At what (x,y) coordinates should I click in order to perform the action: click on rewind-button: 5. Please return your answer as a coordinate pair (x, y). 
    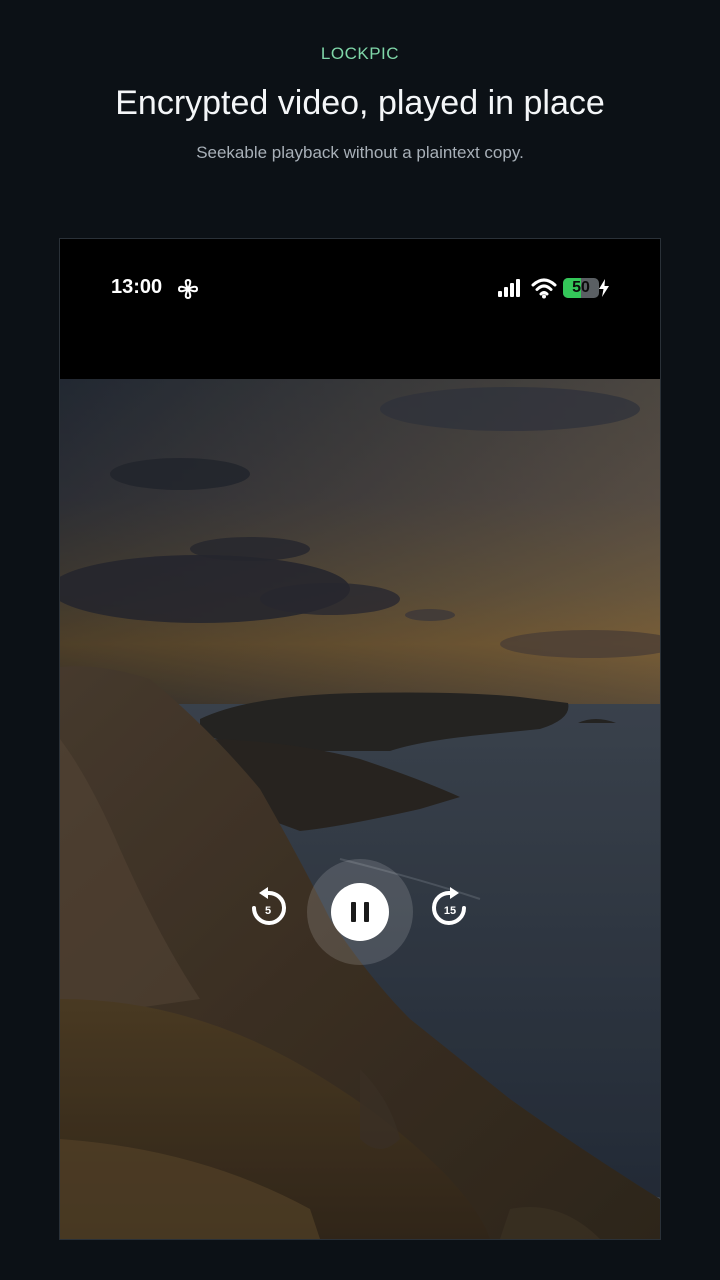
    Looking at the image, I should click on (268, 910).